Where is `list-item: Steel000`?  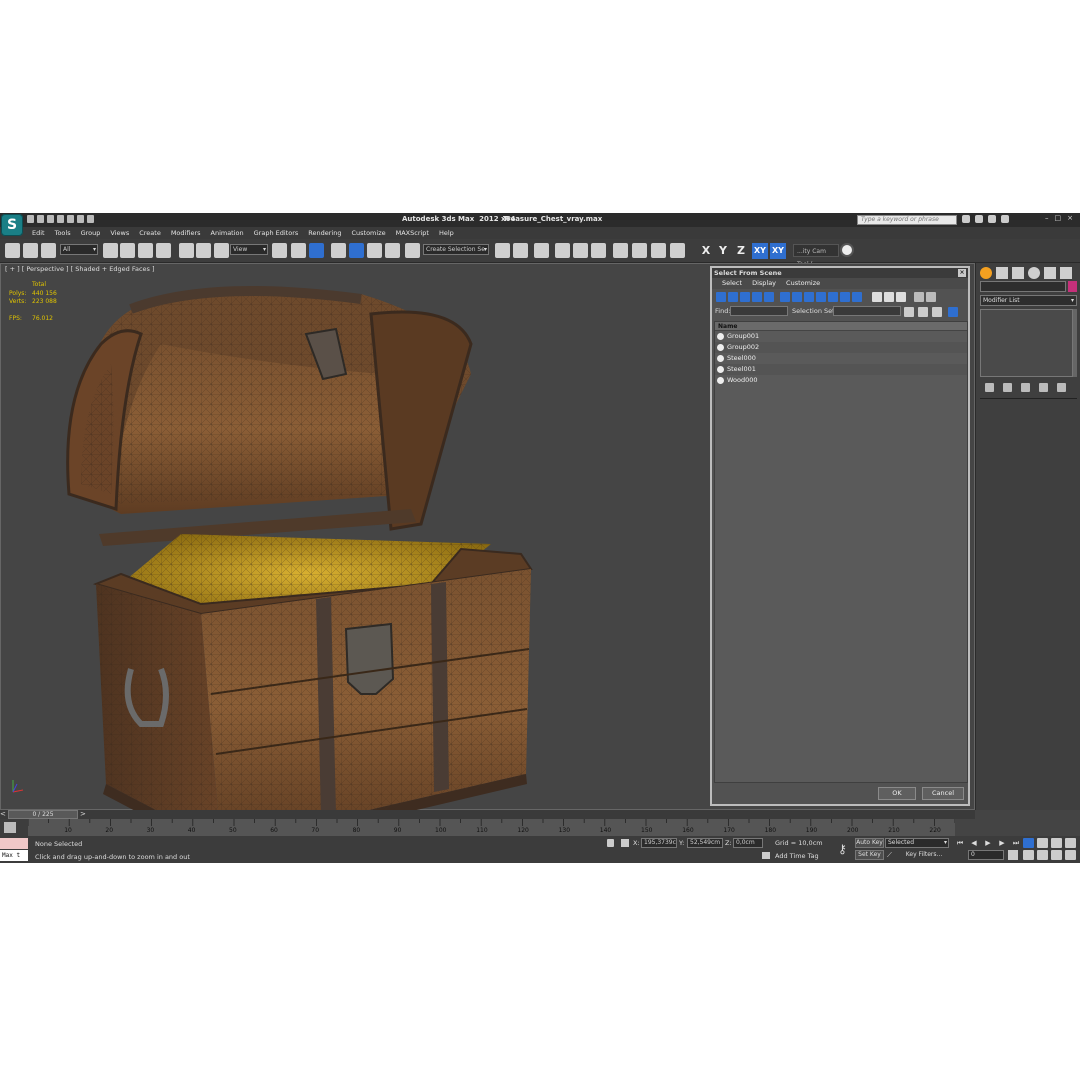 list-item: Steel000 is located at coordinates (841, 358).